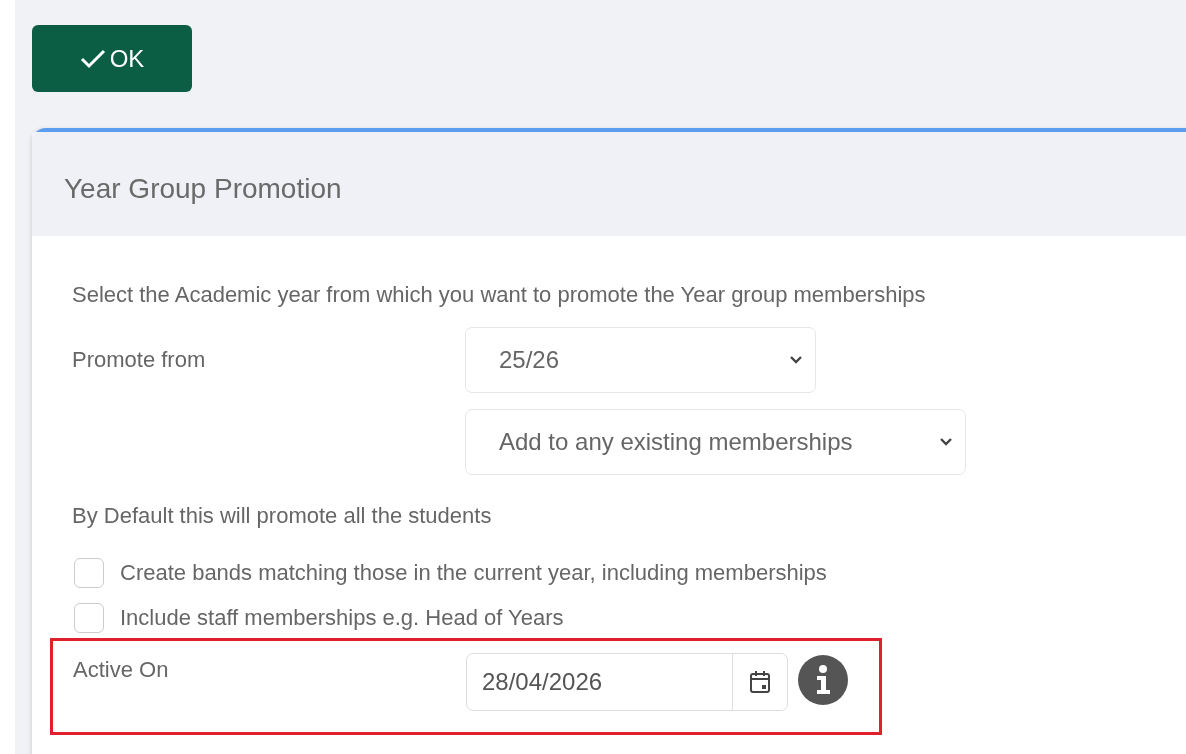 This screenshot has width=1186, height=754. Describe the element at coordinates (139, 359) in the screenshot. I see `field-label: Promote from` at that location.